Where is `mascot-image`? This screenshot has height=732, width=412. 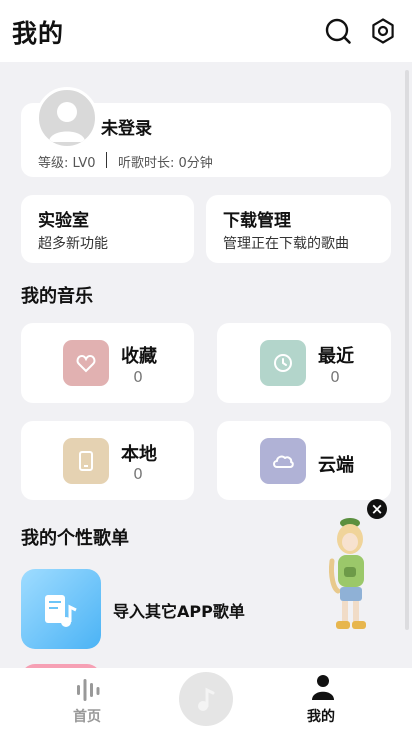 mascot-image is located at coordinates (348, 575).